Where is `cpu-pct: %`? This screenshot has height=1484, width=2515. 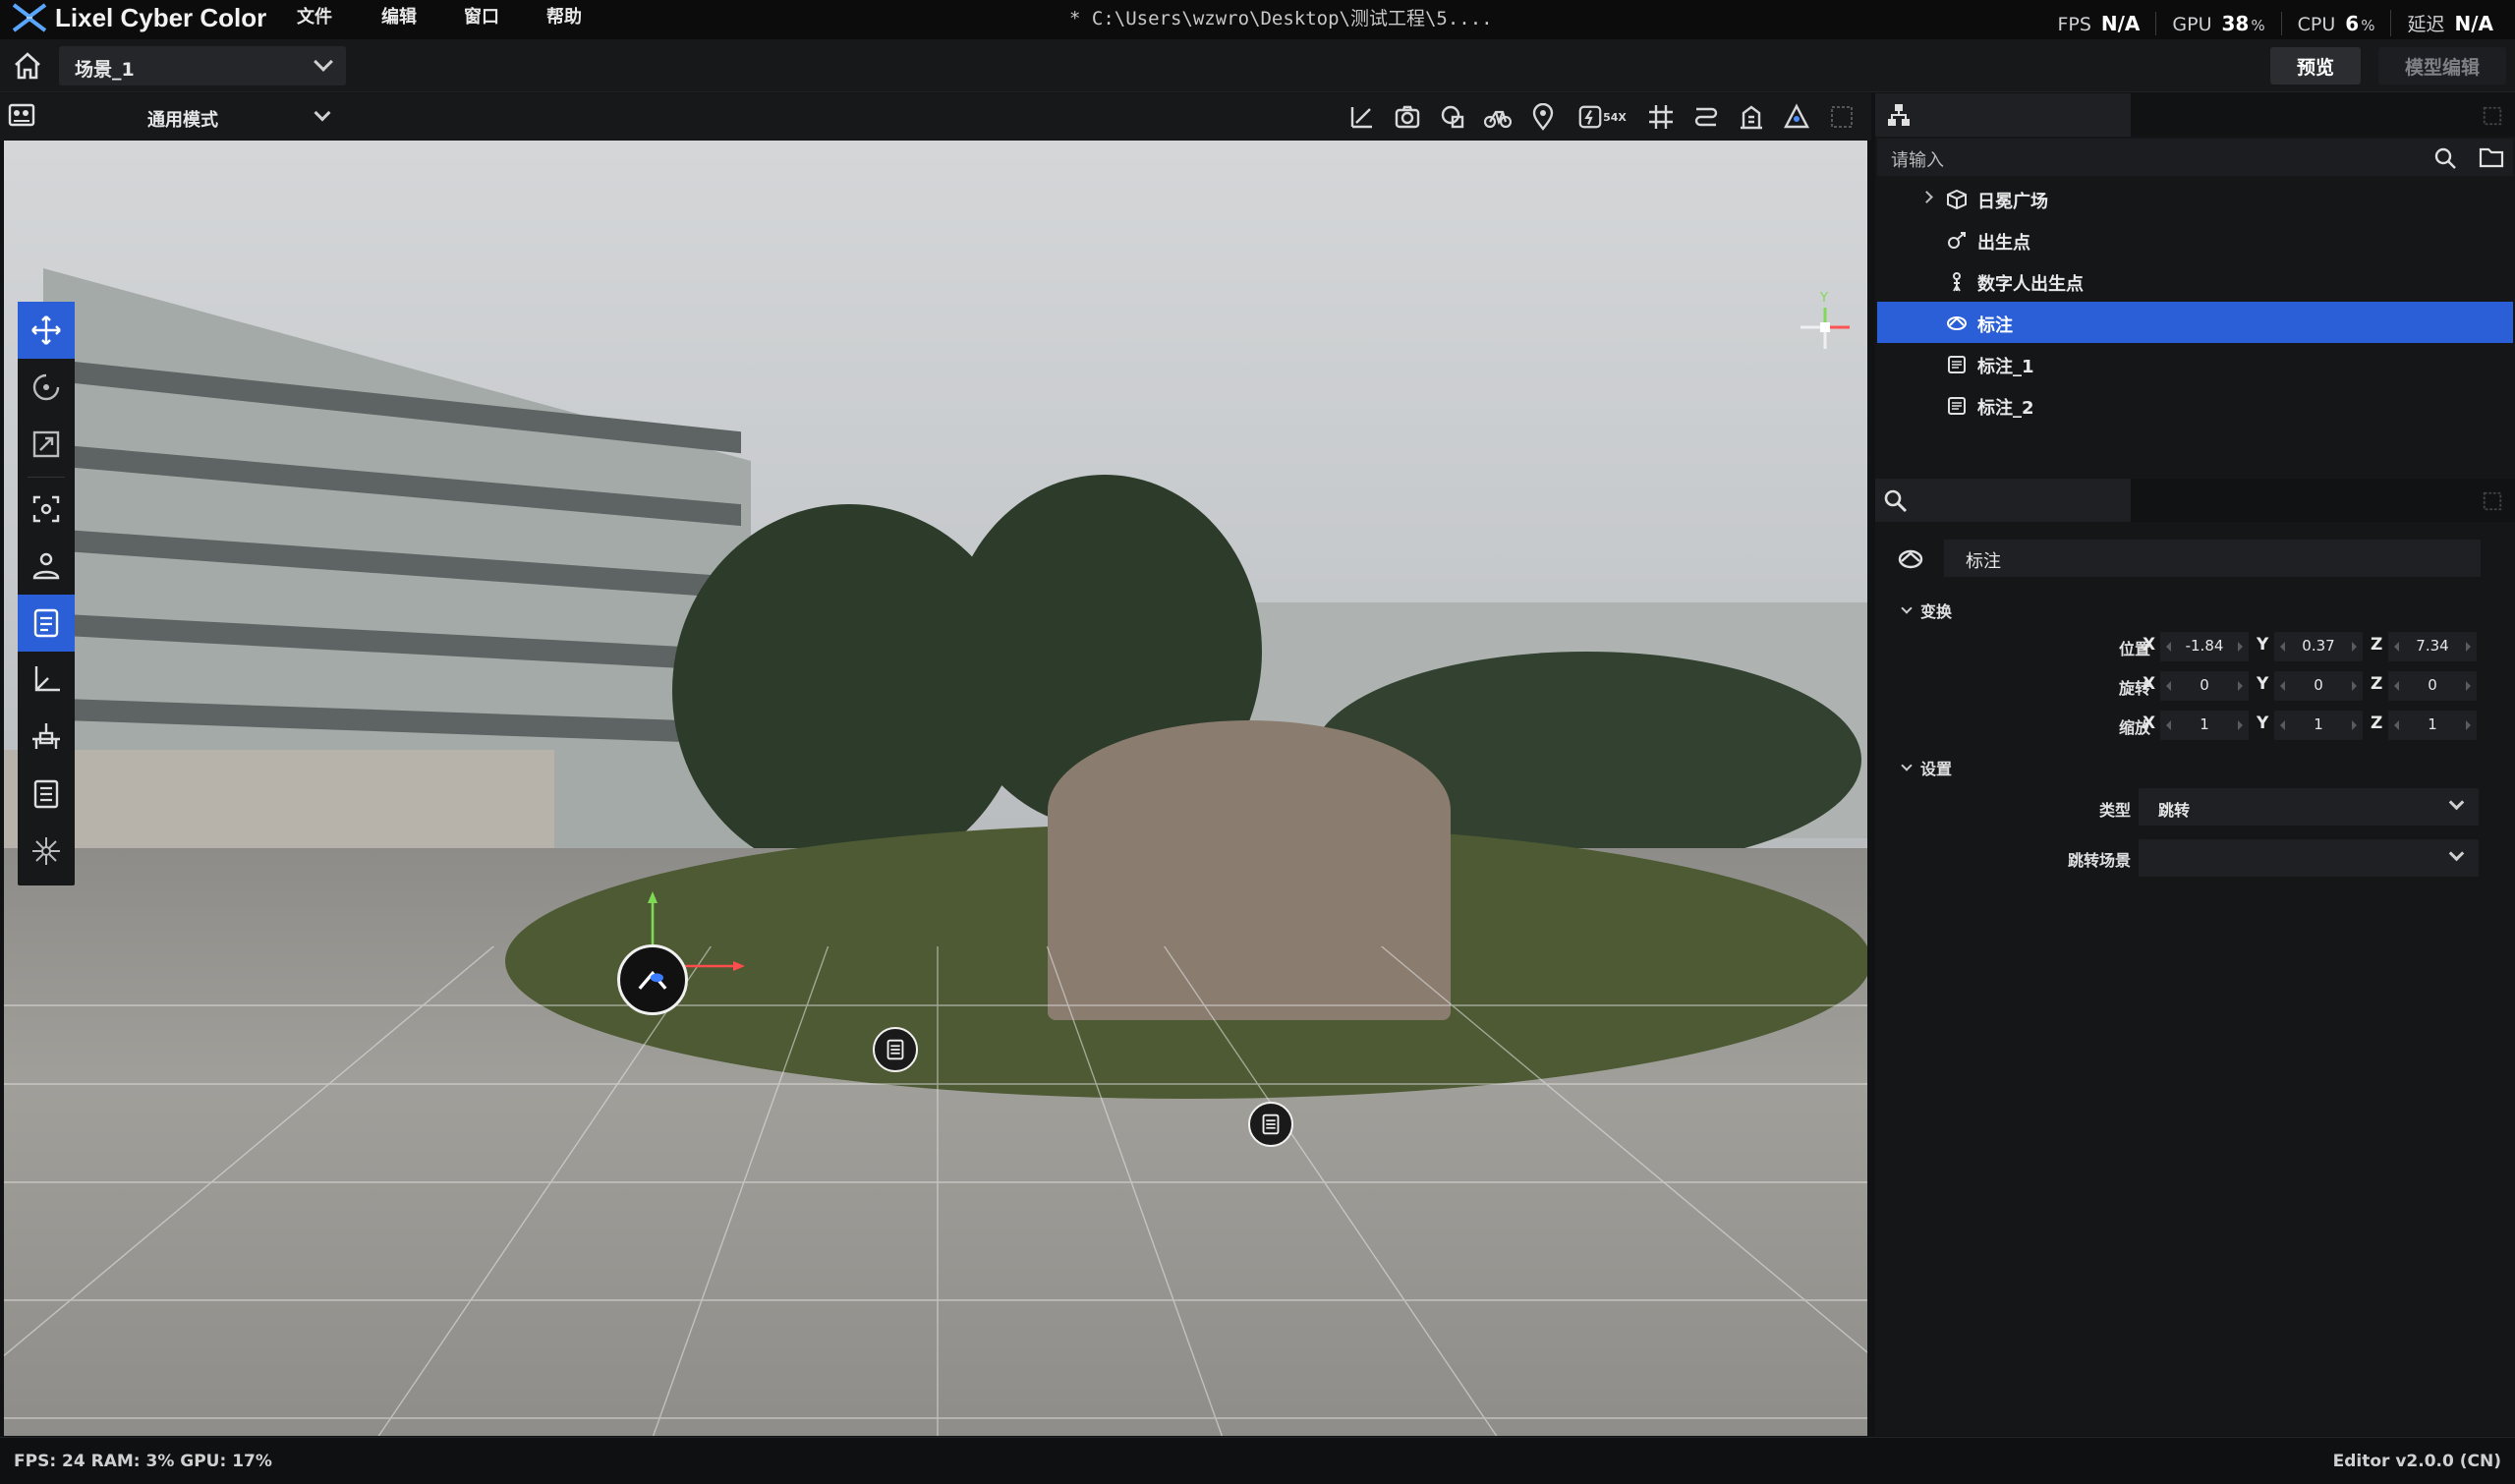 cpu-pct: % is located at coordinates (2368, 25).